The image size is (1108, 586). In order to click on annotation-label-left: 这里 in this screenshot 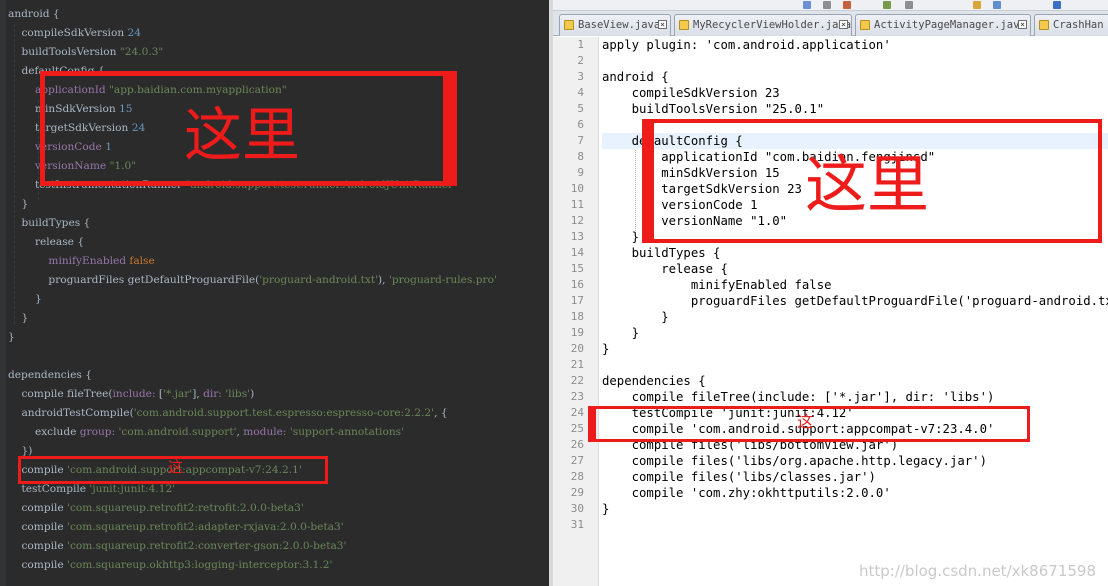, I will do `click(242, 135)`.